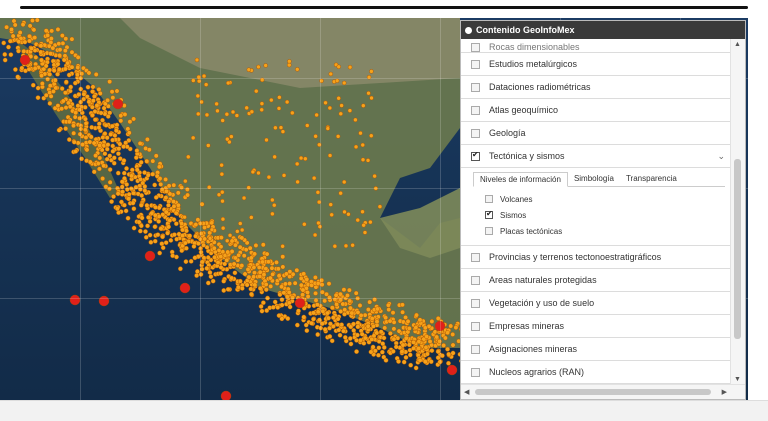  I want to click on scroll-up-icon: ▲, so click(737, 44).